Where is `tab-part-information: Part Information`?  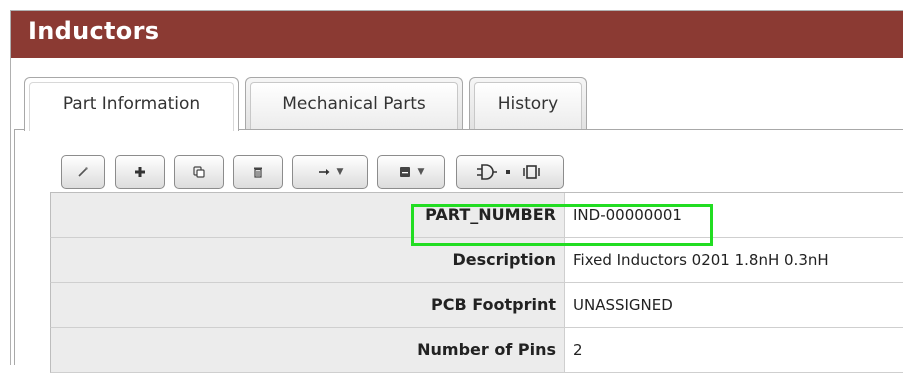 tab-part-information: Part Information is located at coordinates (131, 104).